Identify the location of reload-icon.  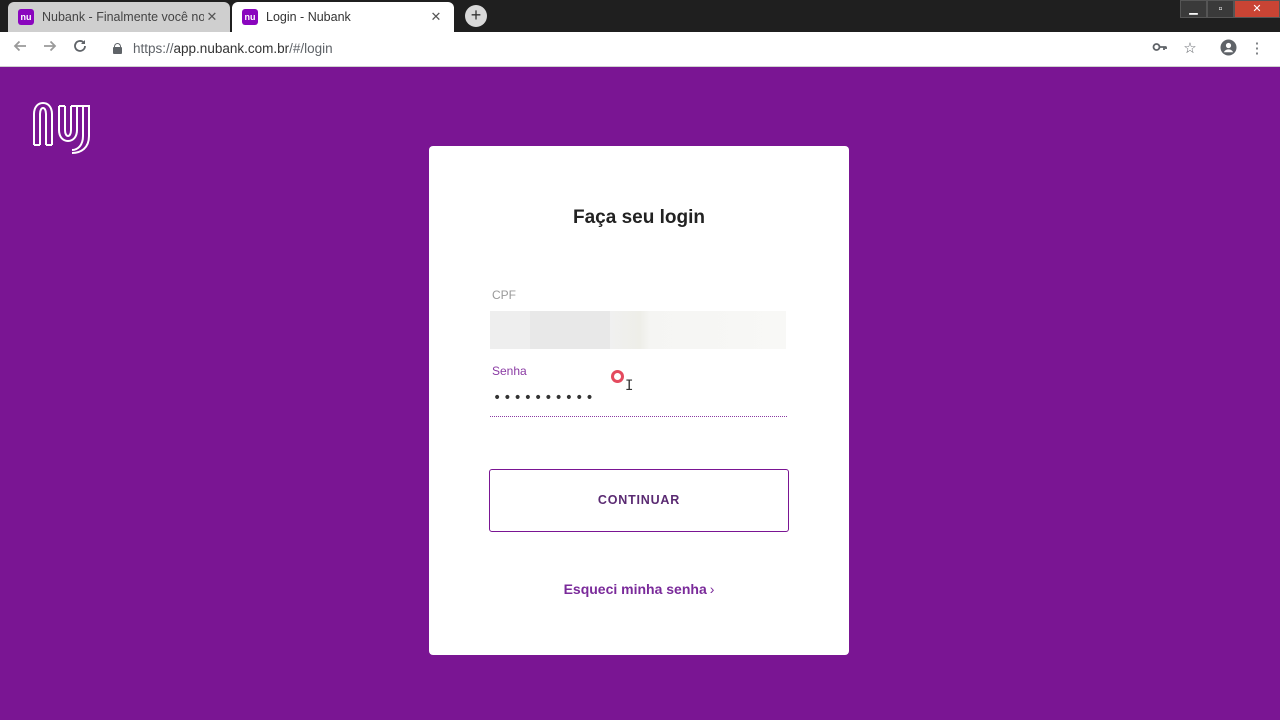
(80, 49).